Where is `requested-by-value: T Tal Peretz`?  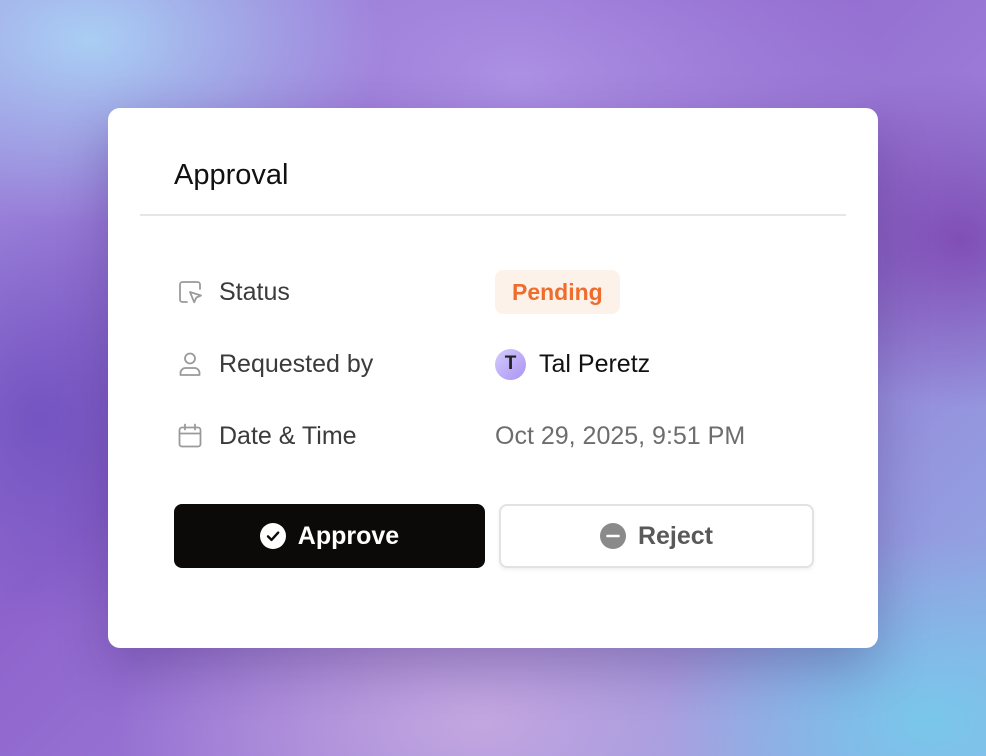 requested-by-value: T Tal Peretz is located at coordinates (572, 364).